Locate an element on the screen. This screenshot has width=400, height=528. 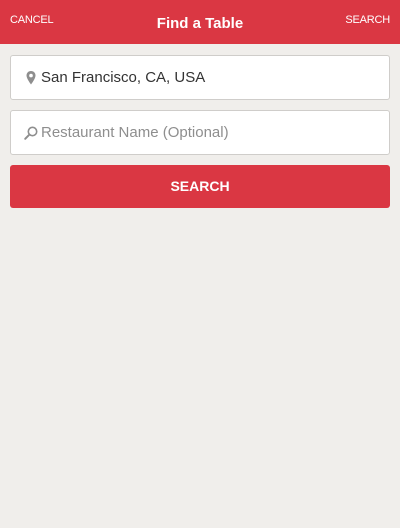
location-input is located at coordinates (211, 77).